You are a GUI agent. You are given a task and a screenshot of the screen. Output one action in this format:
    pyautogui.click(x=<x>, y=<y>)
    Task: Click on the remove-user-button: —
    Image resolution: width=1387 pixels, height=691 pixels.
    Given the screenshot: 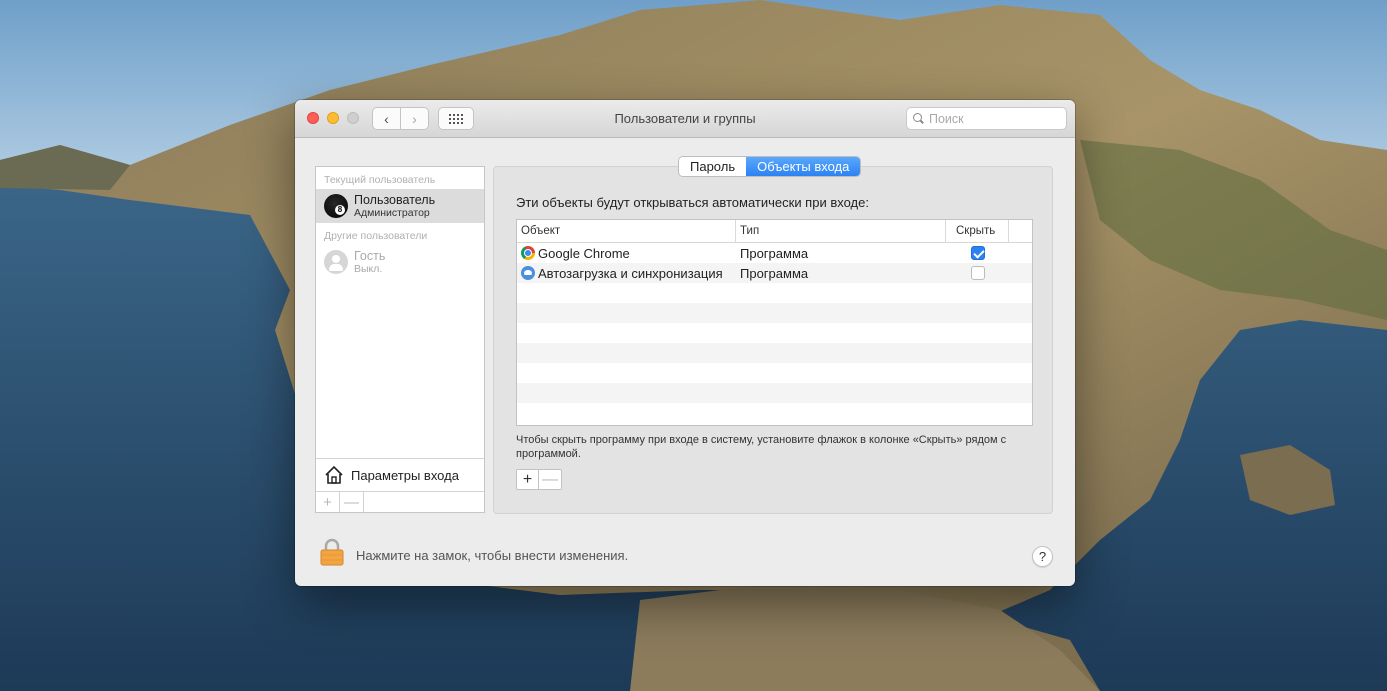 What is the action you would take?
    pyautogui.click(x=352, y=502)
    